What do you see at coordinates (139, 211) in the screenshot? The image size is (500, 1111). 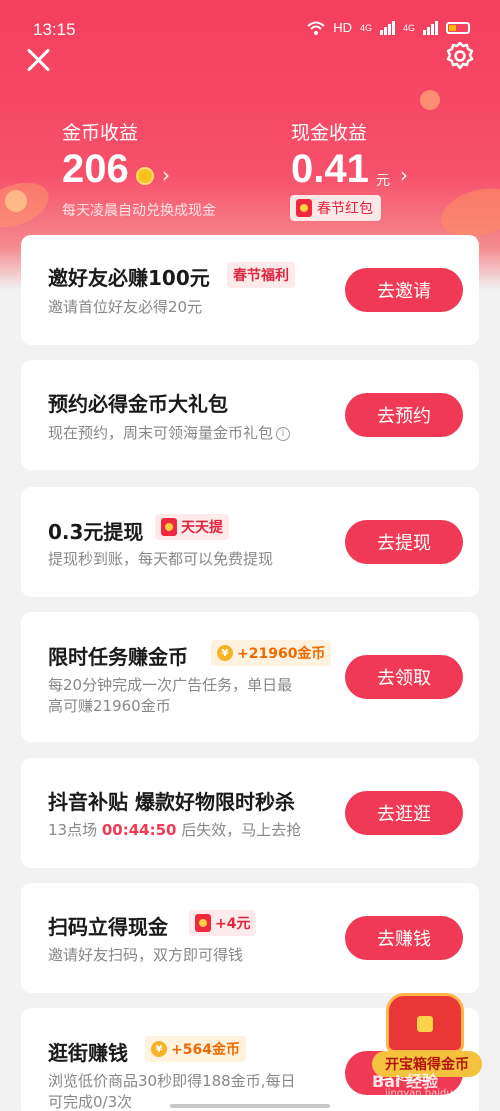 I see `coin-earnings-note: 每天凌晨自动兑换成现金` at bounding box center [139, 211].